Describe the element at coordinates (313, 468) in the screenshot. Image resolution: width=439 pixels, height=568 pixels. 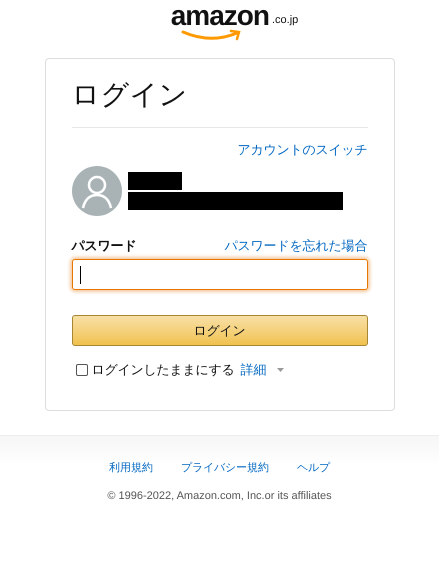
I see `footer-link: ヘルプ` at that location.